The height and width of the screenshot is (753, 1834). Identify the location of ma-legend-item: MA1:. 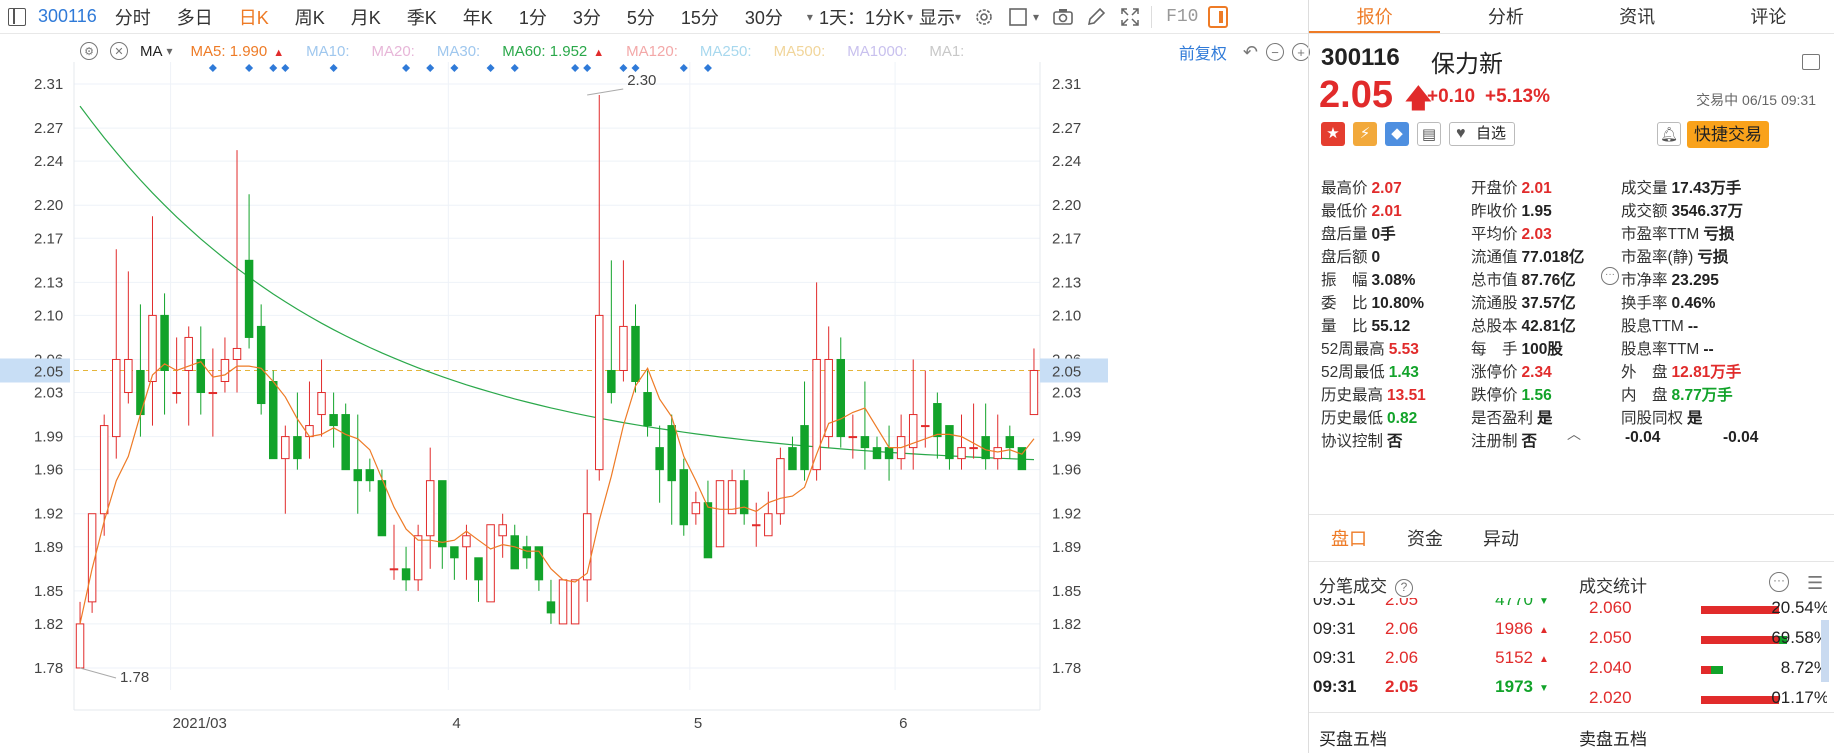
(946, 51).